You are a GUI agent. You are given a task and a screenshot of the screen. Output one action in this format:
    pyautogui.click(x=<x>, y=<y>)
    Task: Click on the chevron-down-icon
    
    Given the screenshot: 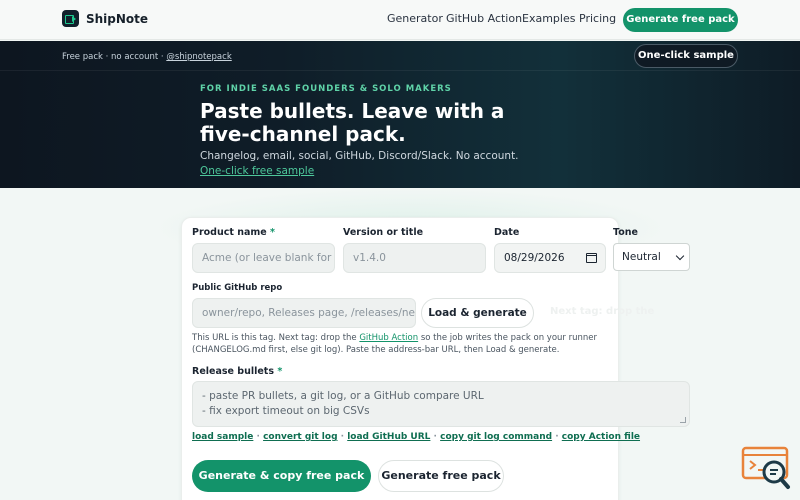 What is the action you would take?
    pyautogui.click(x=680, y=256)
    